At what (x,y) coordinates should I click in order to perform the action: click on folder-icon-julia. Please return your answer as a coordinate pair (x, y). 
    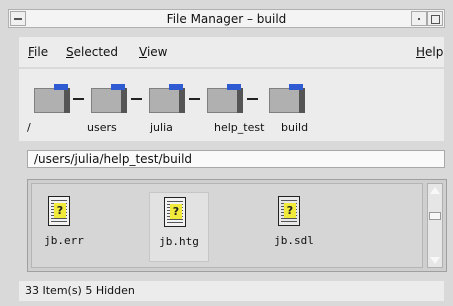
    Looking at the image, I should click on (167, 99).